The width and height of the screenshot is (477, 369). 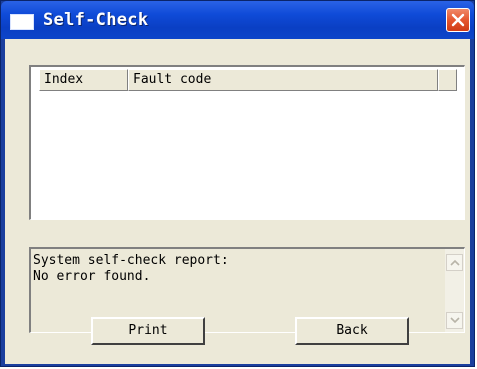 I want to click on report-scrollbar, so click(x=454, y=290).